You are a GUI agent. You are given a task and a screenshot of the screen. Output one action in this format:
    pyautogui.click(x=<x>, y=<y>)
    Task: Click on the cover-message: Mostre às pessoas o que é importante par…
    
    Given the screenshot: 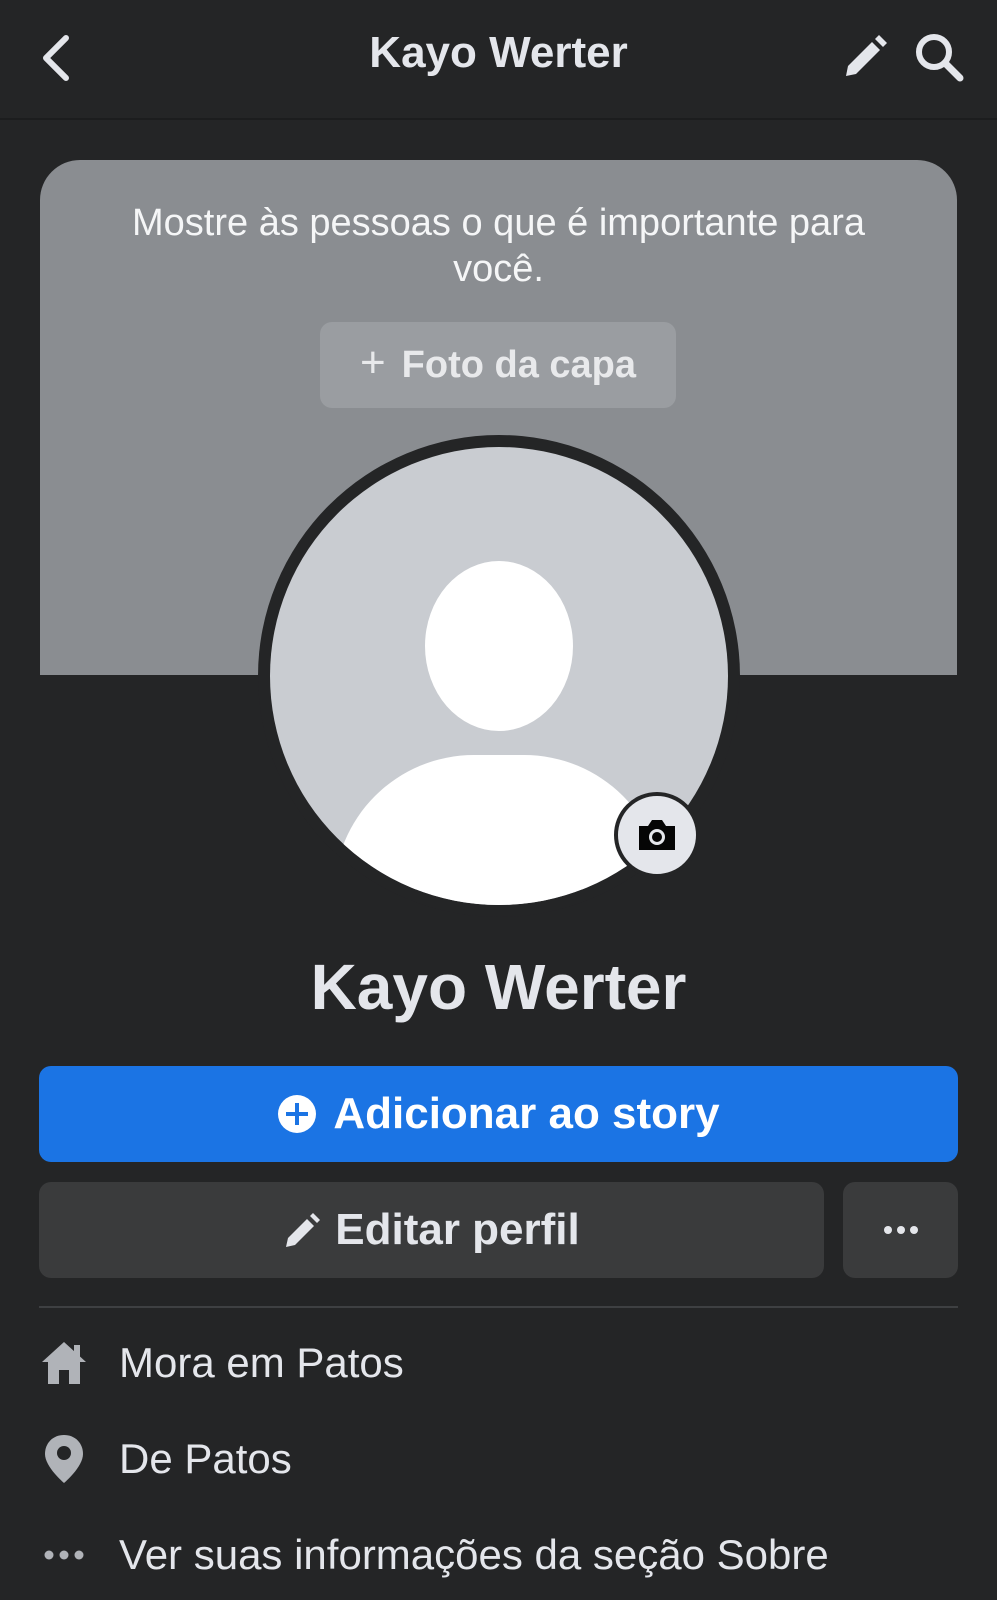 What is the action you would take?
    pyautogui.click(x=498, y=246)
    